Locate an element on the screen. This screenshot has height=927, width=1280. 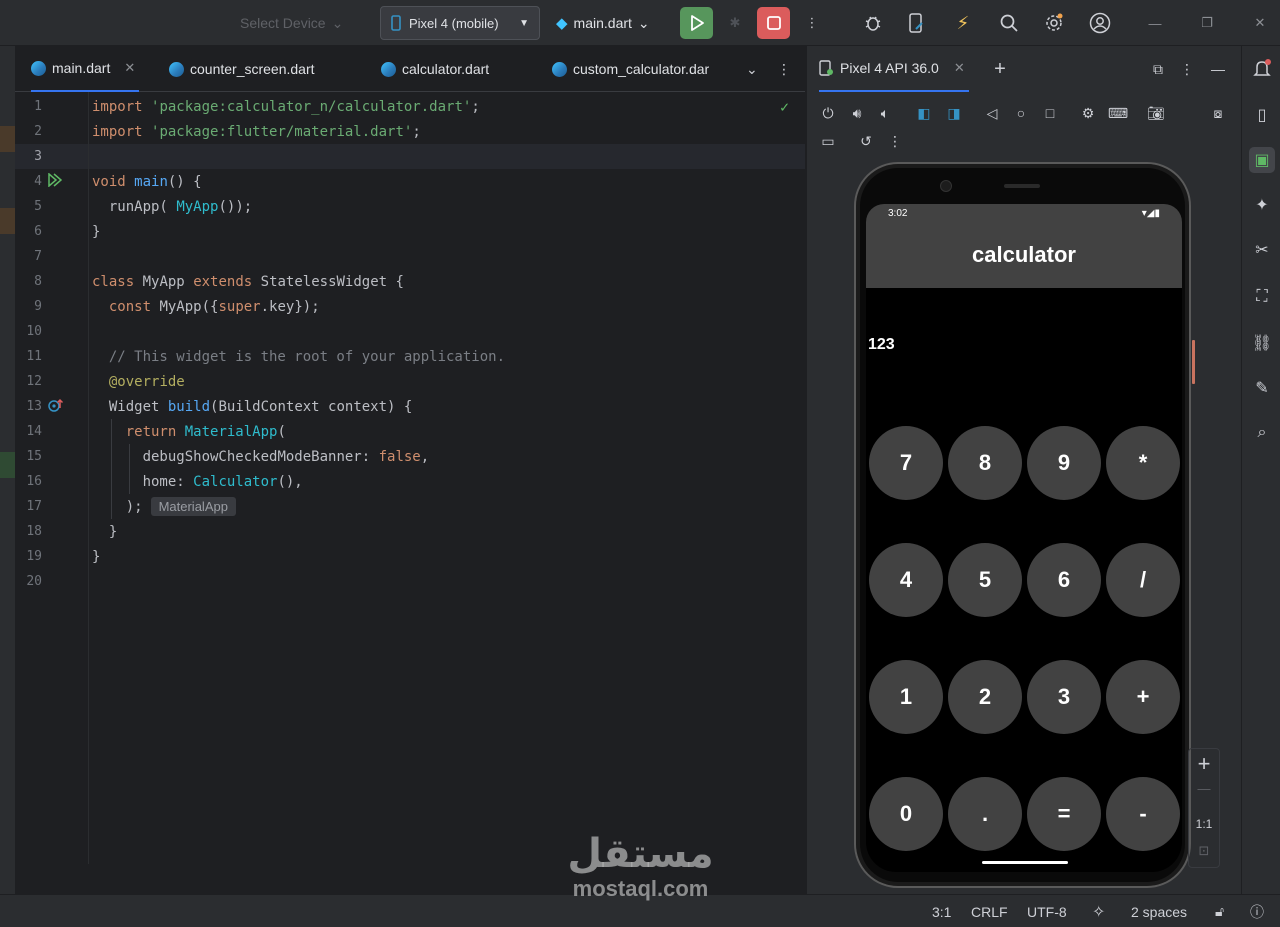
zoom-out-icon: — is located at coordinates (1204, 788).